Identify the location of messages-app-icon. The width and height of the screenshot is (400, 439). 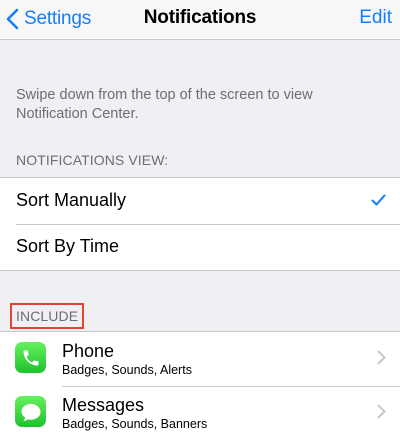
(30, 411).